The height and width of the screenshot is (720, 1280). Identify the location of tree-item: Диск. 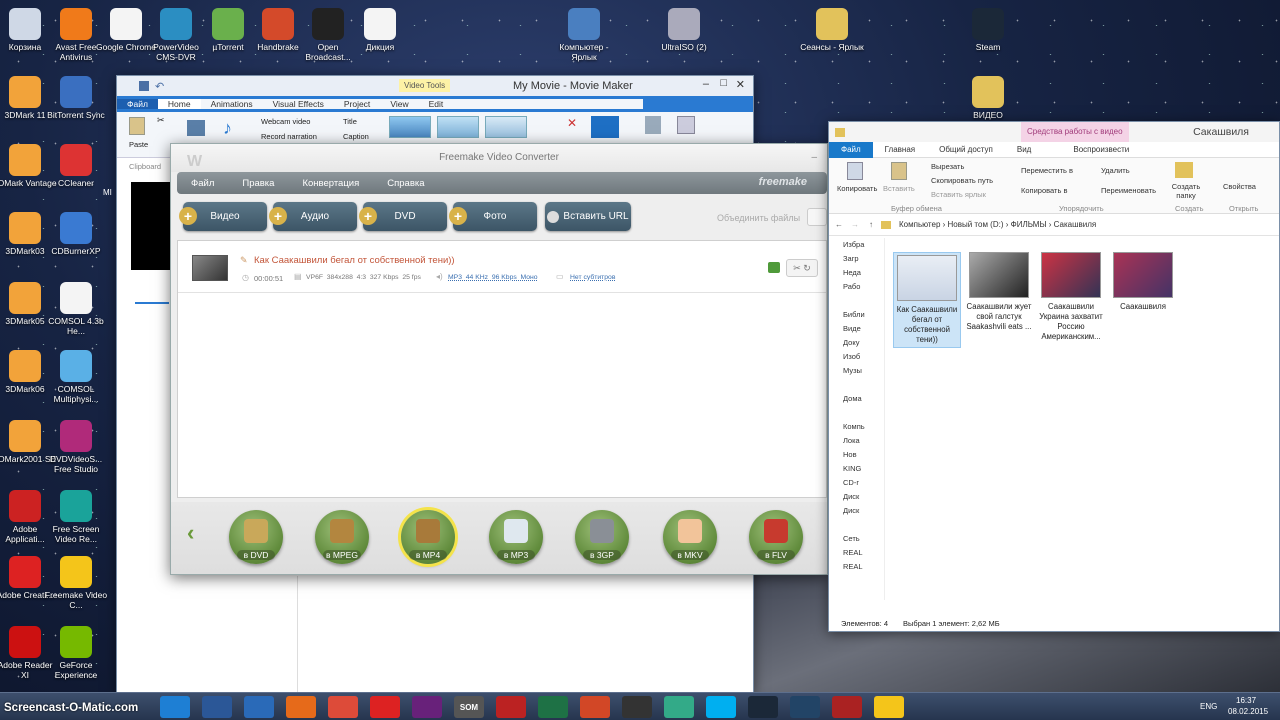
(856, 511).